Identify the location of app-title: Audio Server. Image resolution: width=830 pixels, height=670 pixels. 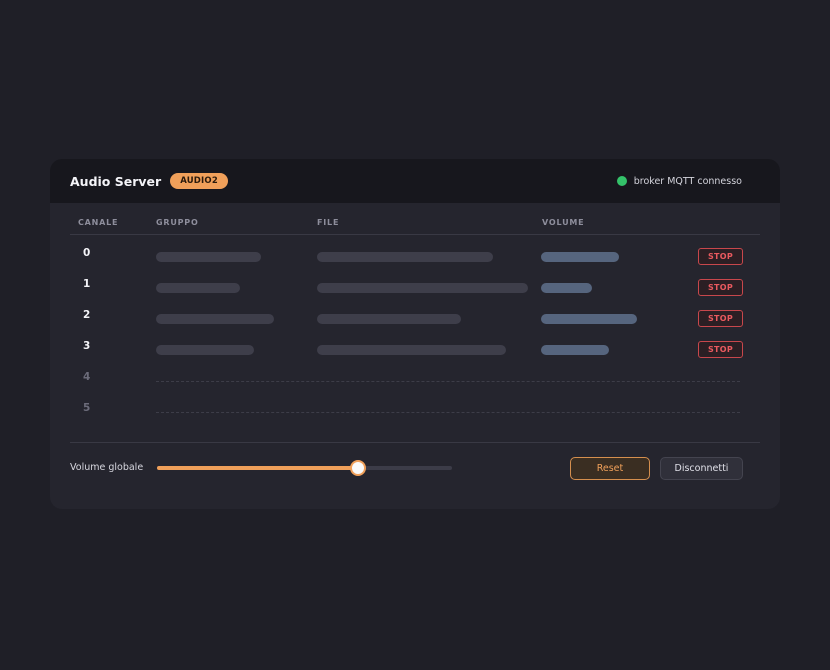
(116, 181).